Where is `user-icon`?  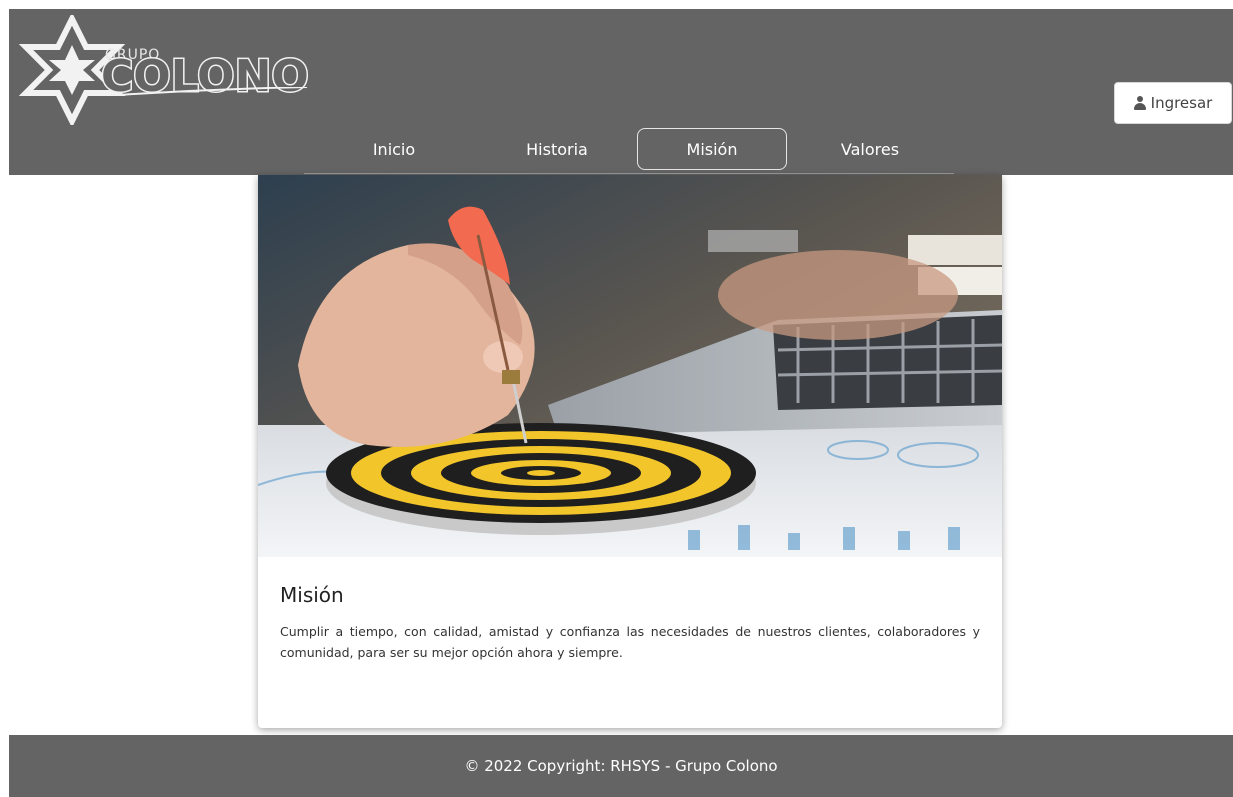 user-icon is located at coordinates (1139, 103).